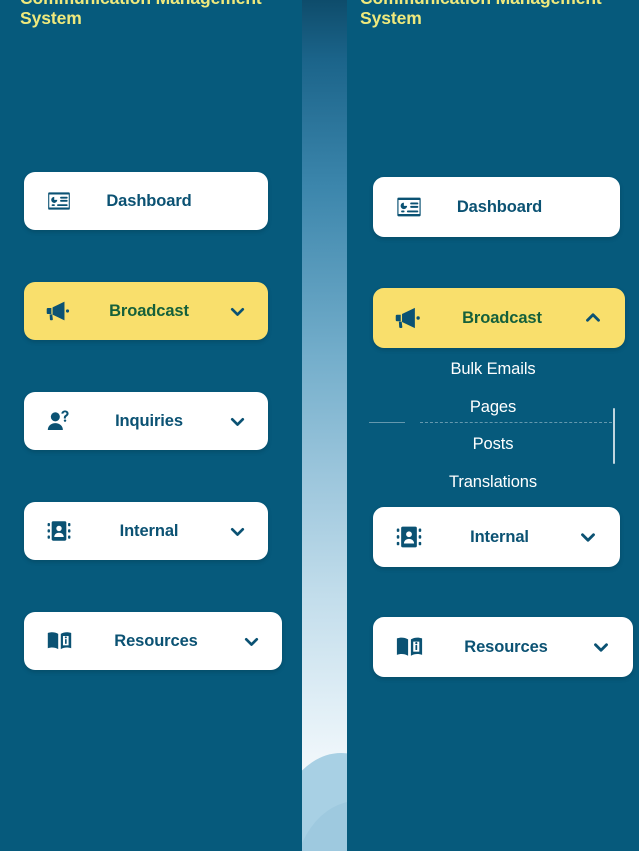 The image size is (639, 851). What do you see at coordinates (481, 14) in the screenshot?
I see `page-title-right: Communication Management System` at bounding box center [481, 14].